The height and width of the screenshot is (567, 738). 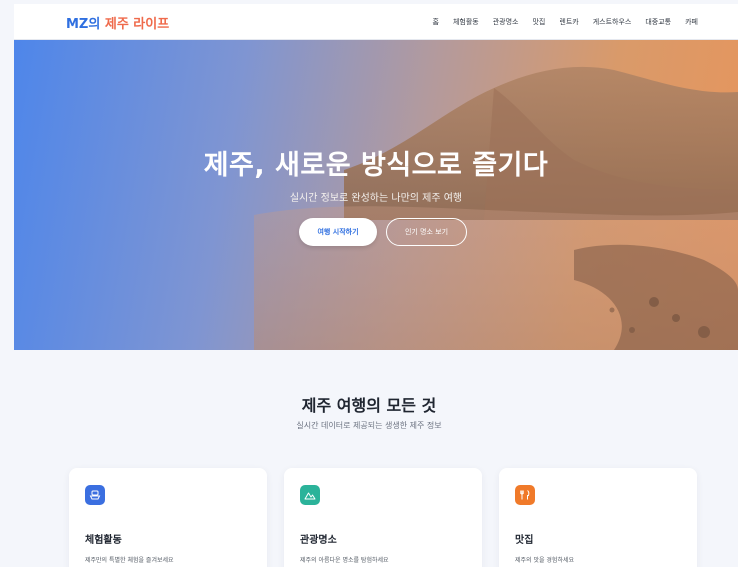 What do you see at coordinates (466, 22) in the screenshot?
I see `nav-activities: 체험활동` at bounding box center [466, 22].